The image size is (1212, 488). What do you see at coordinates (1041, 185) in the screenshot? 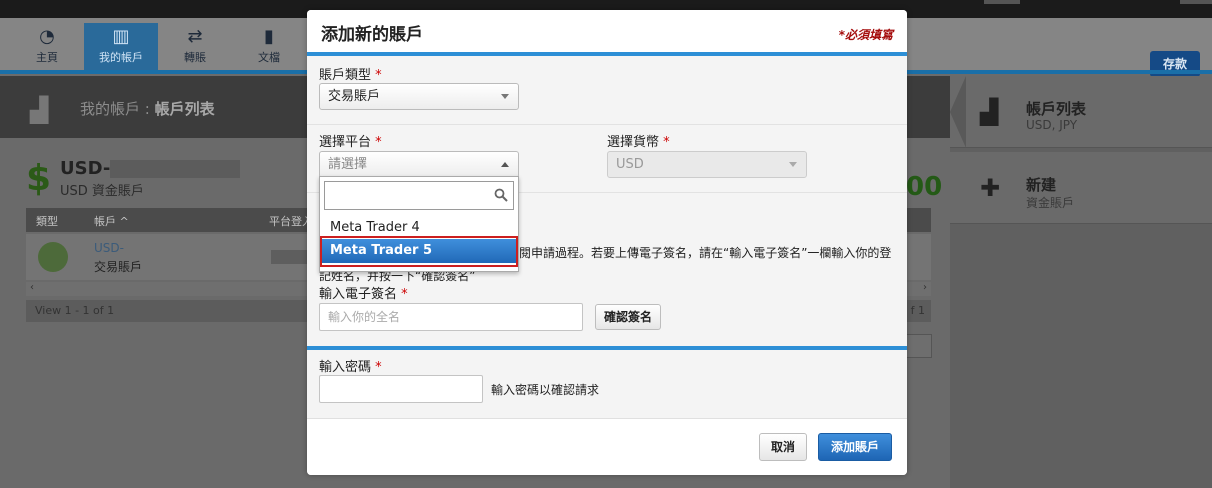
I see `panel-item-title: 新建` at bounding box center [1041, 185].